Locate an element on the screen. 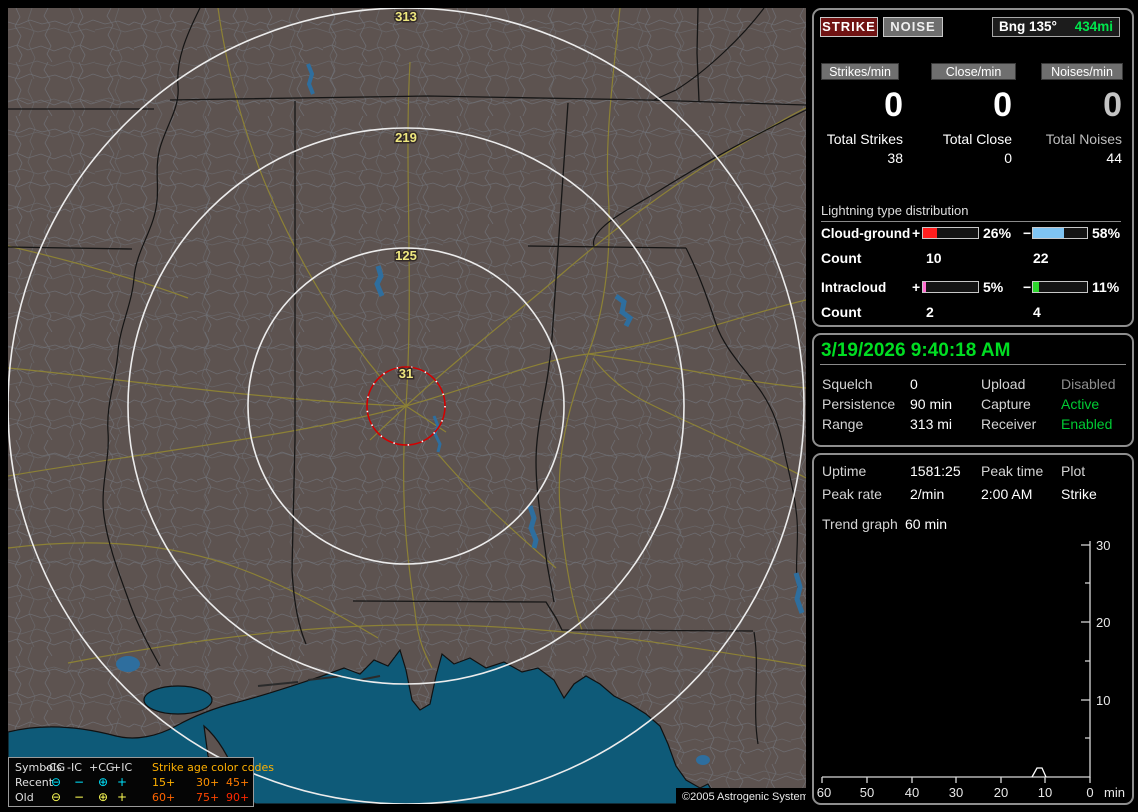  noises-per-min-header: Noises/min is located at coordinates (1082, 71).